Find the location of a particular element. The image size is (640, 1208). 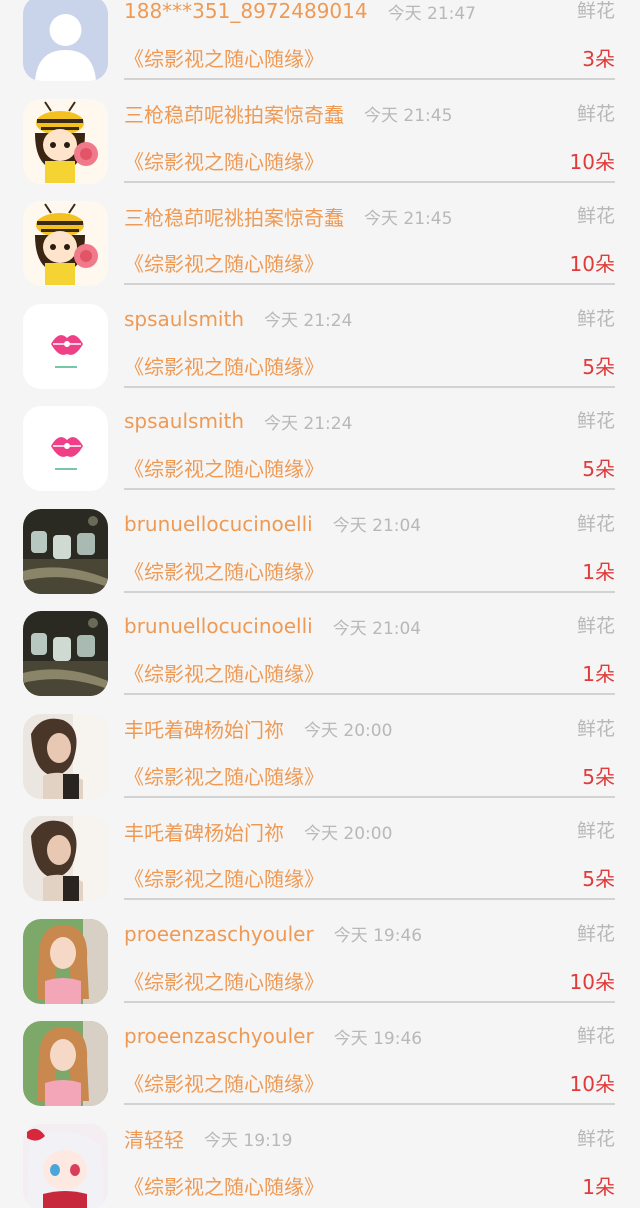

name-time-line: 188***351_8972489014 今天 21:47 is located at coordinates (300, 13).